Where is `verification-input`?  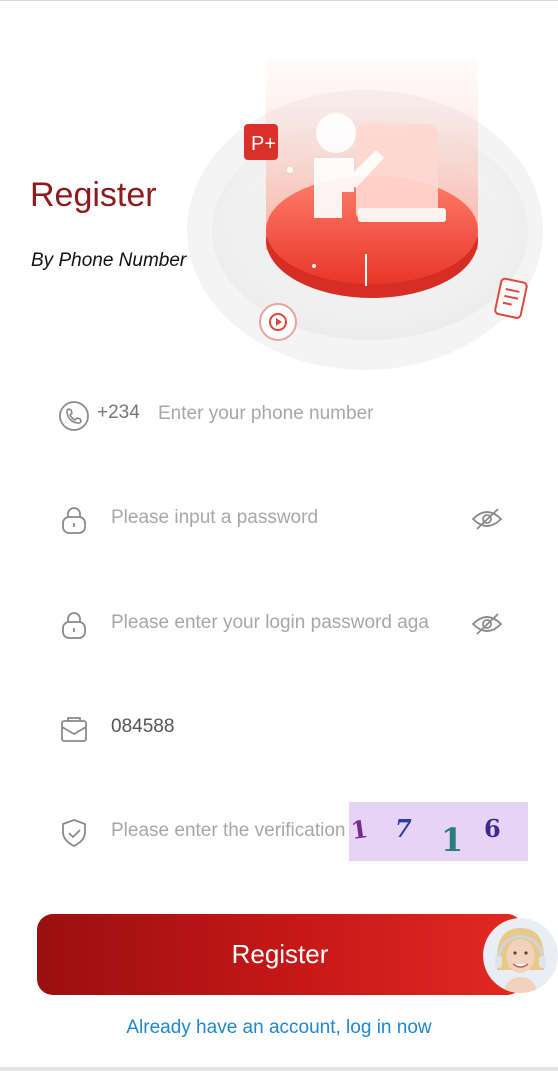 verification-input is located at coordinates (229, 831).